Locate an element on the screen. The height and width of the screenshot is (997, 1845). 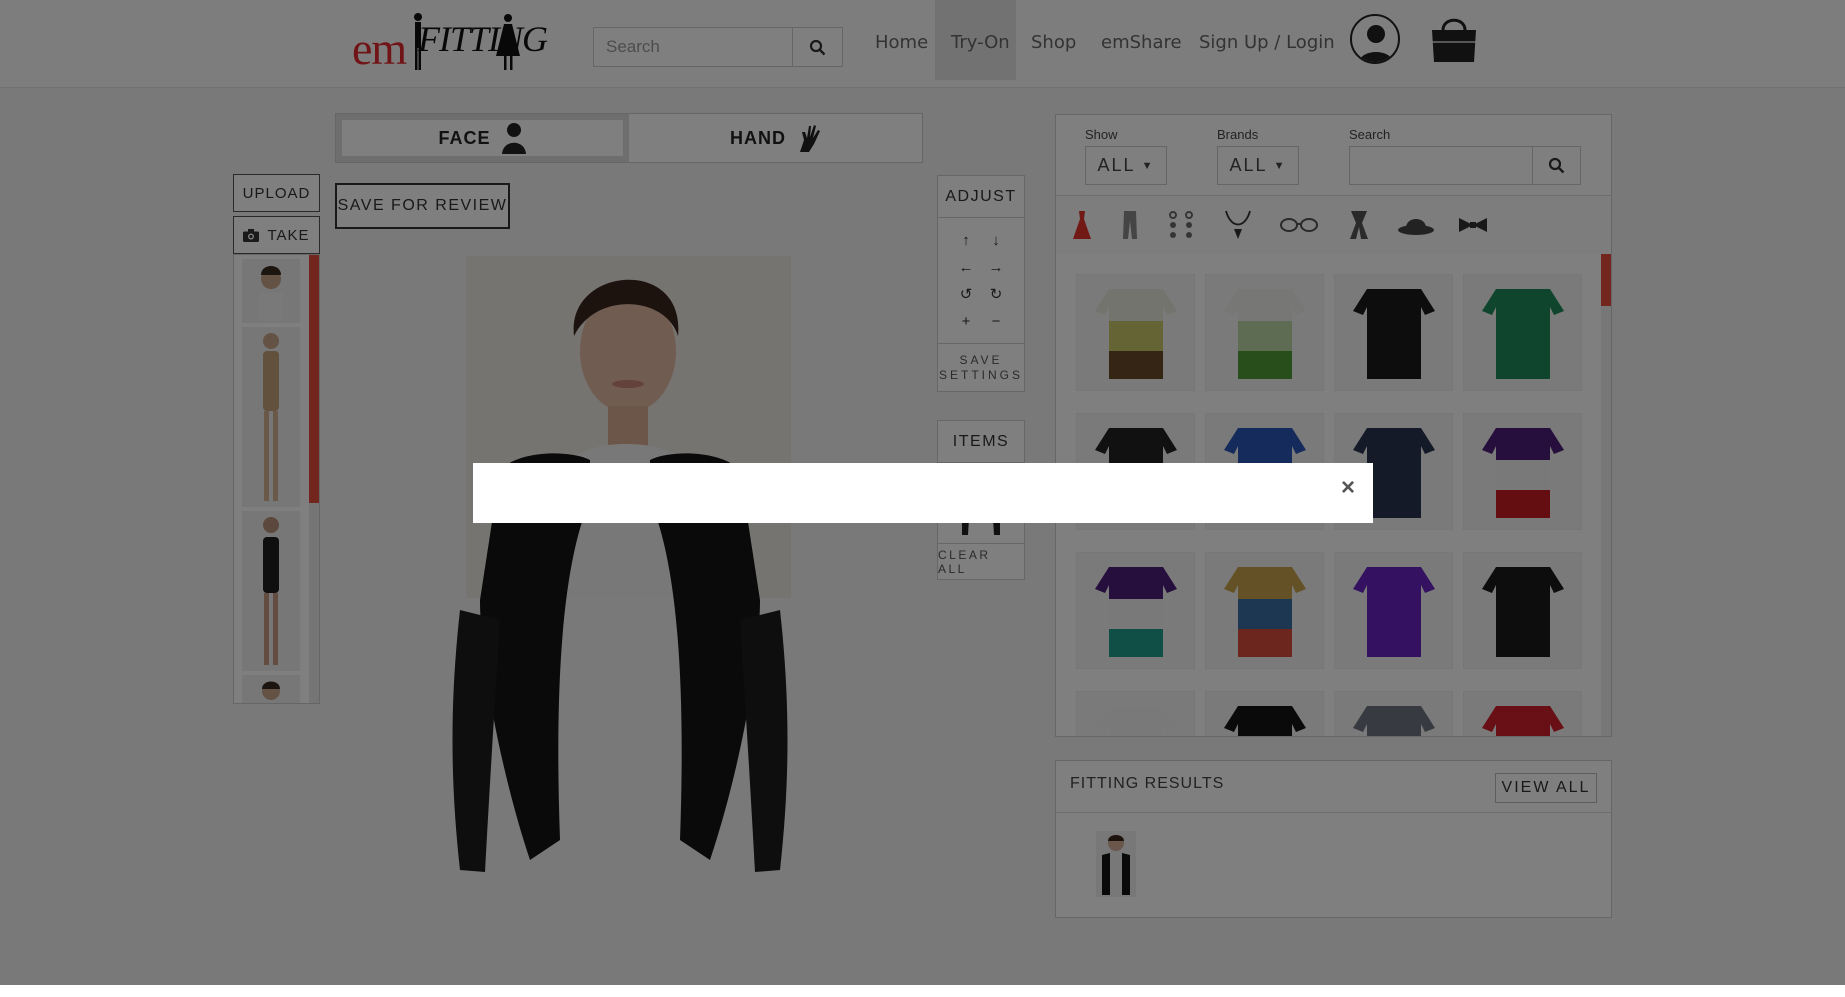
modal-dialog: × is located at coordinates (923, 493).